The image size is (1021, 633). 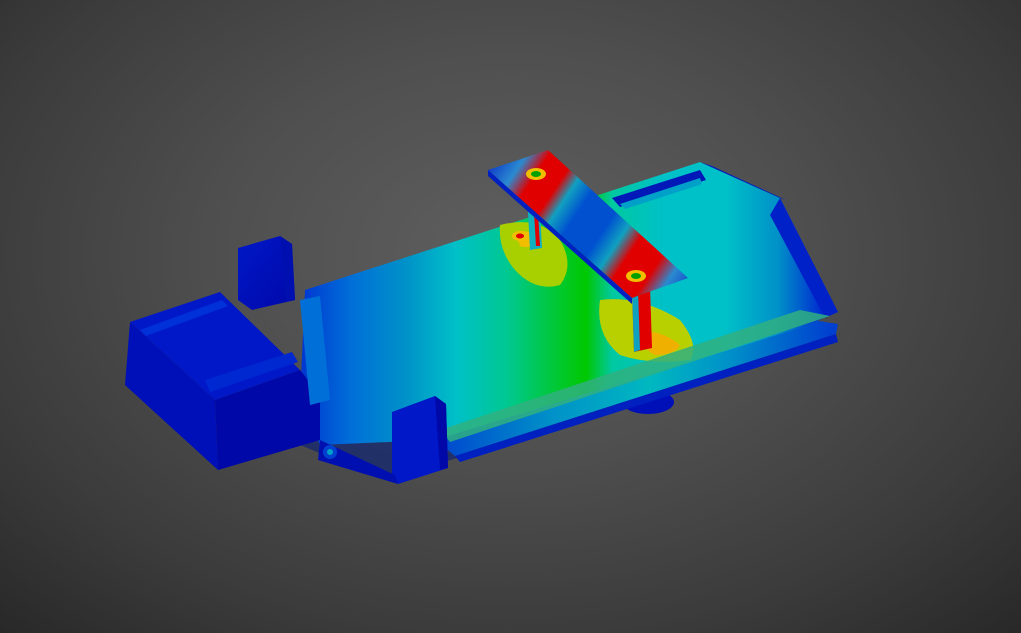 What do you see at coordinates (536, 174) in the screenshot?
I see `strap-bolt-1-inner` at bounding box center [536, 174].